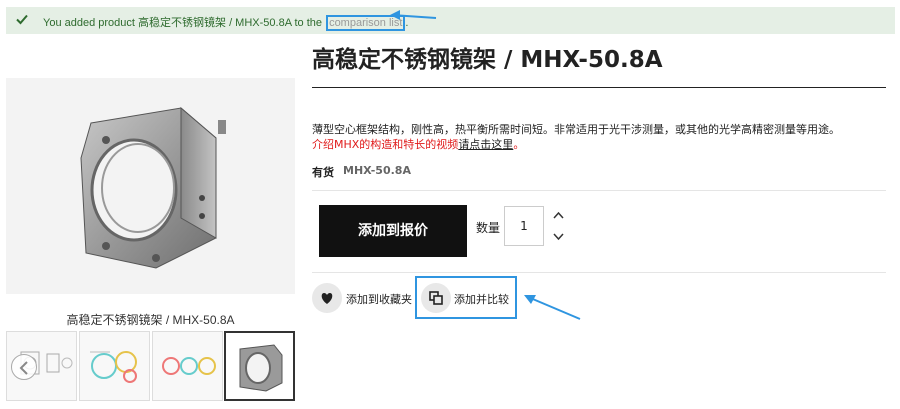 This screenshot has height=409, width=900. Describe the element at coordinates (377, 170) in the screenshot. I see `product-sku: MHX-50.8A` at that location.